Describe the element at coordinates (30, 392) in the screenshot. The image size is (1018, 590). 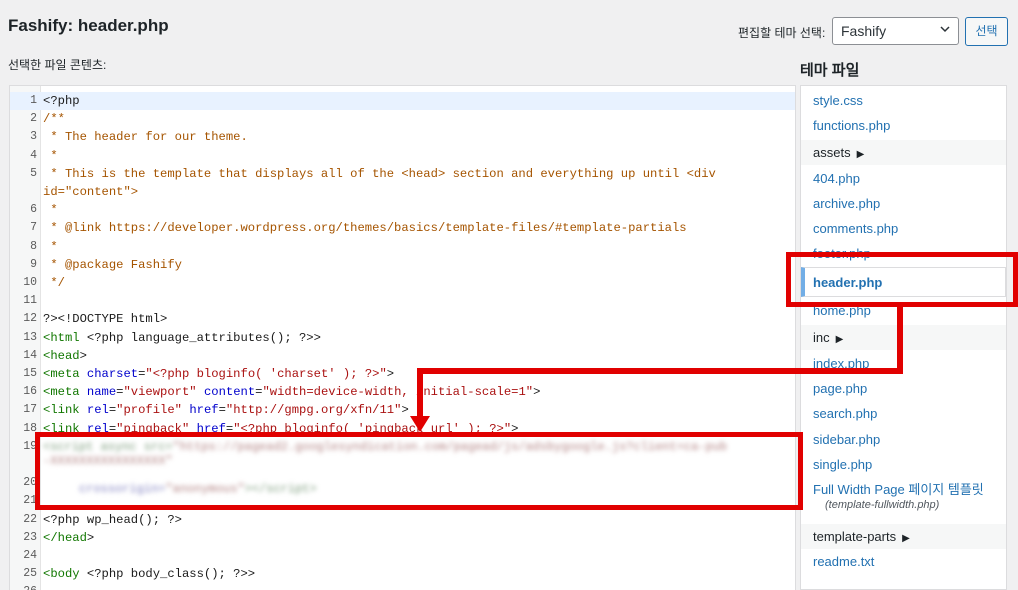
I see `line-number: 16` at that location.